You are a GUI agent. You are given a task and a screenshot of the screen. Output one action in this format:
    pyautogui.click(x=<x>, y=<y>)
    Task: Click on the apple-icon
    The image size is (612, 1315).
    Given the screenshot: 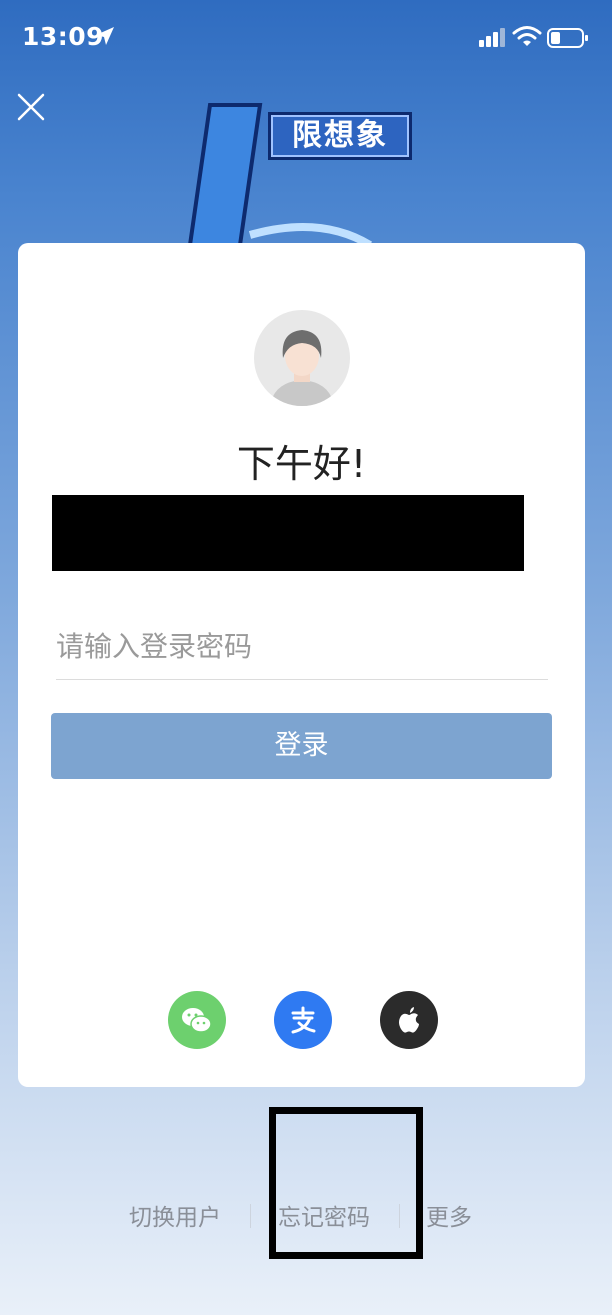 What is the action you would take?
    pyautogui.click(x=409, y=1020)
    